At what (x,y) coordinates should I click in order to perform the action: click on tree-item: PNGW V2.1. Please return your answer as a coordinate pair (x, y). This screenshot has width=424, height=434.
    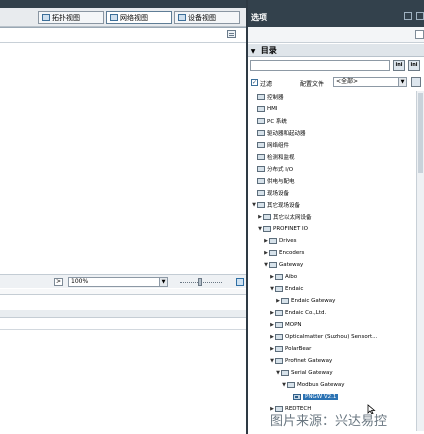
    Looking at the image, I should click on (313, 397).